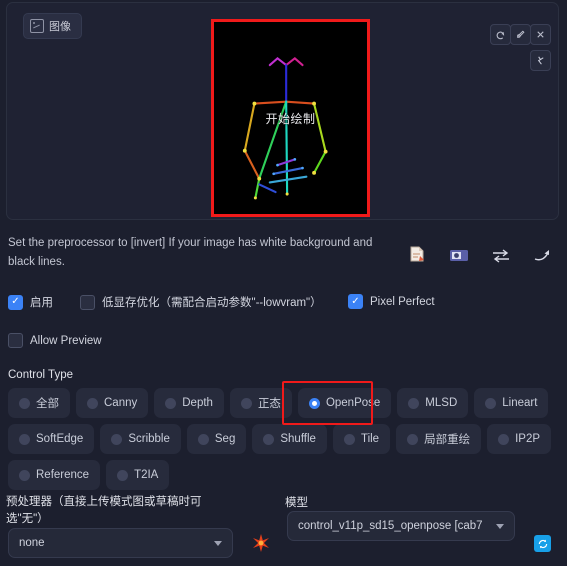  Describe the element at coordinates (40, 375) in the screenshot. I see `control-type-title: Control Type` at that location.